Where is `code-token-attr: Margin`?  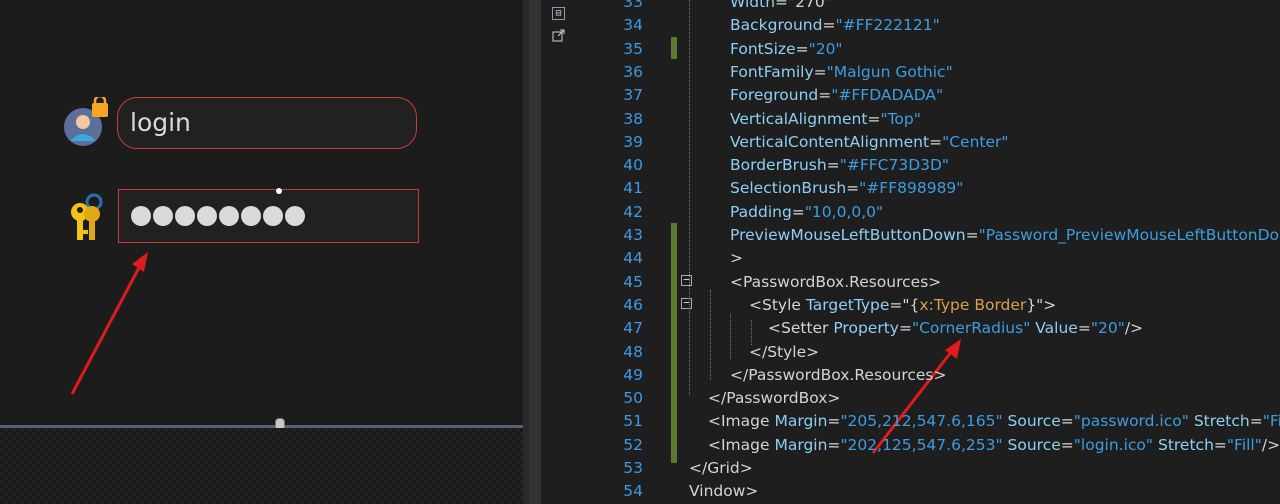
code-token-attr: Margin is located at coordinates (801, 444).